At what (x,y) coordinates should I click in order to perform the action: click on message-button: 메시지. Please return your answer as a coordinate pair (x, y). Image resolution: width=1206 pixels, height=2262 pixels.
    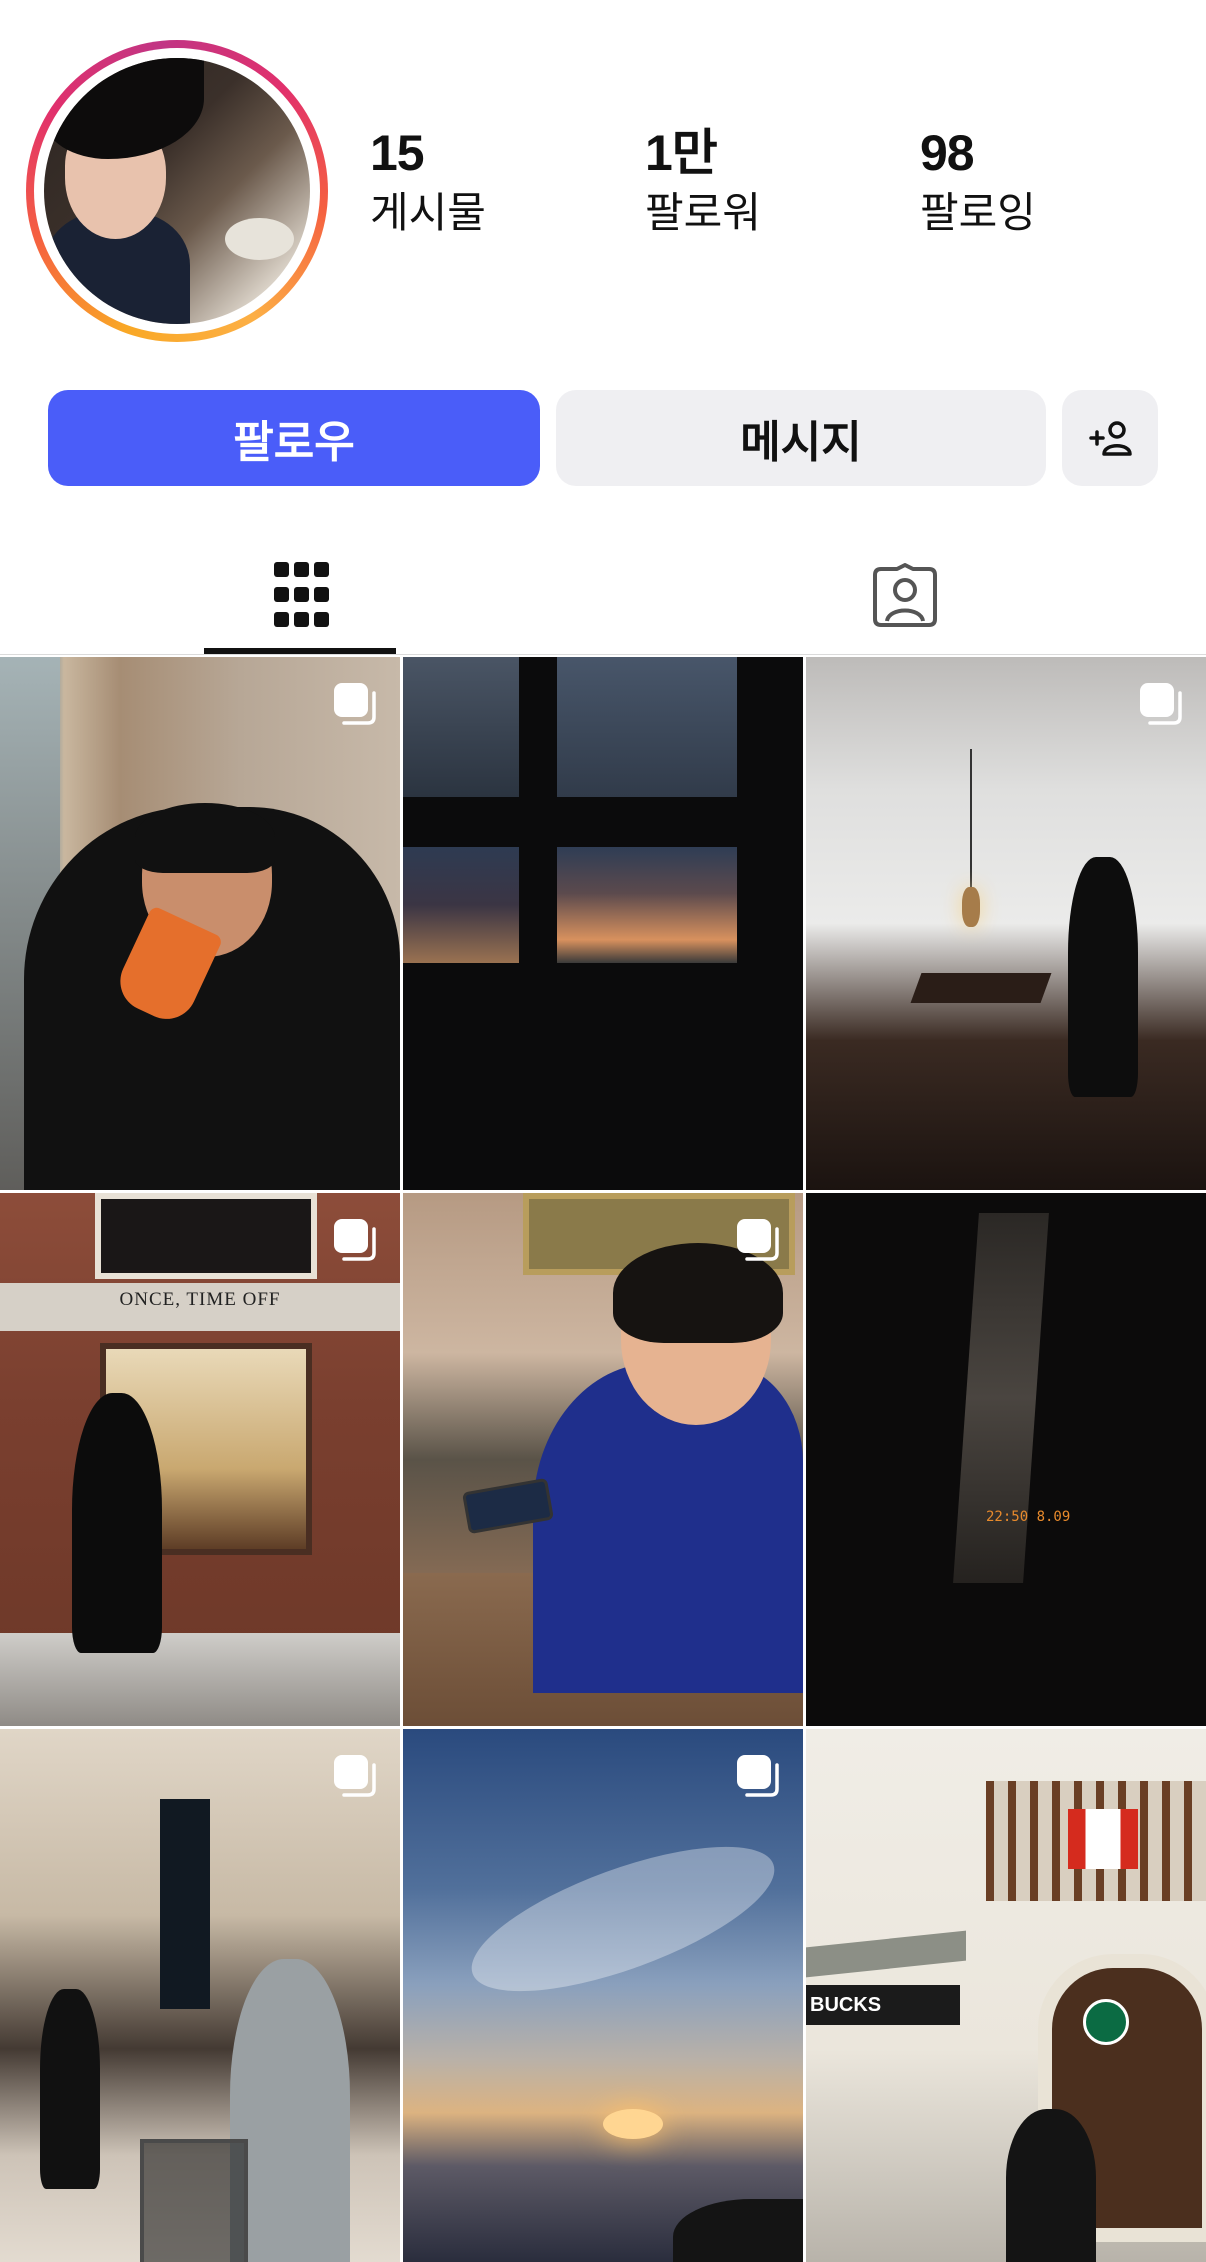
    Looking at the image, I should click on (801, 438).